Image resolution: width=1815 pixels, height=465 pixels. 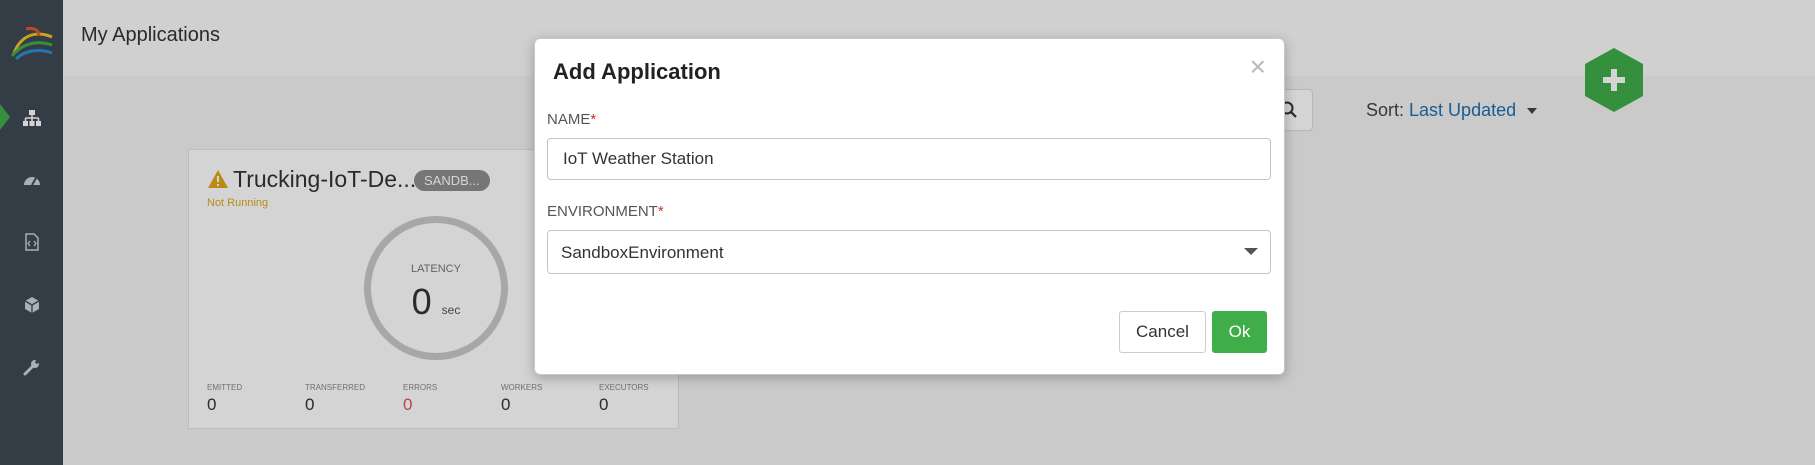 What do you see at coordinates (1258, 67) in the screenshot?
I see `close-icon: ×` at bounding box center [1258, 67].